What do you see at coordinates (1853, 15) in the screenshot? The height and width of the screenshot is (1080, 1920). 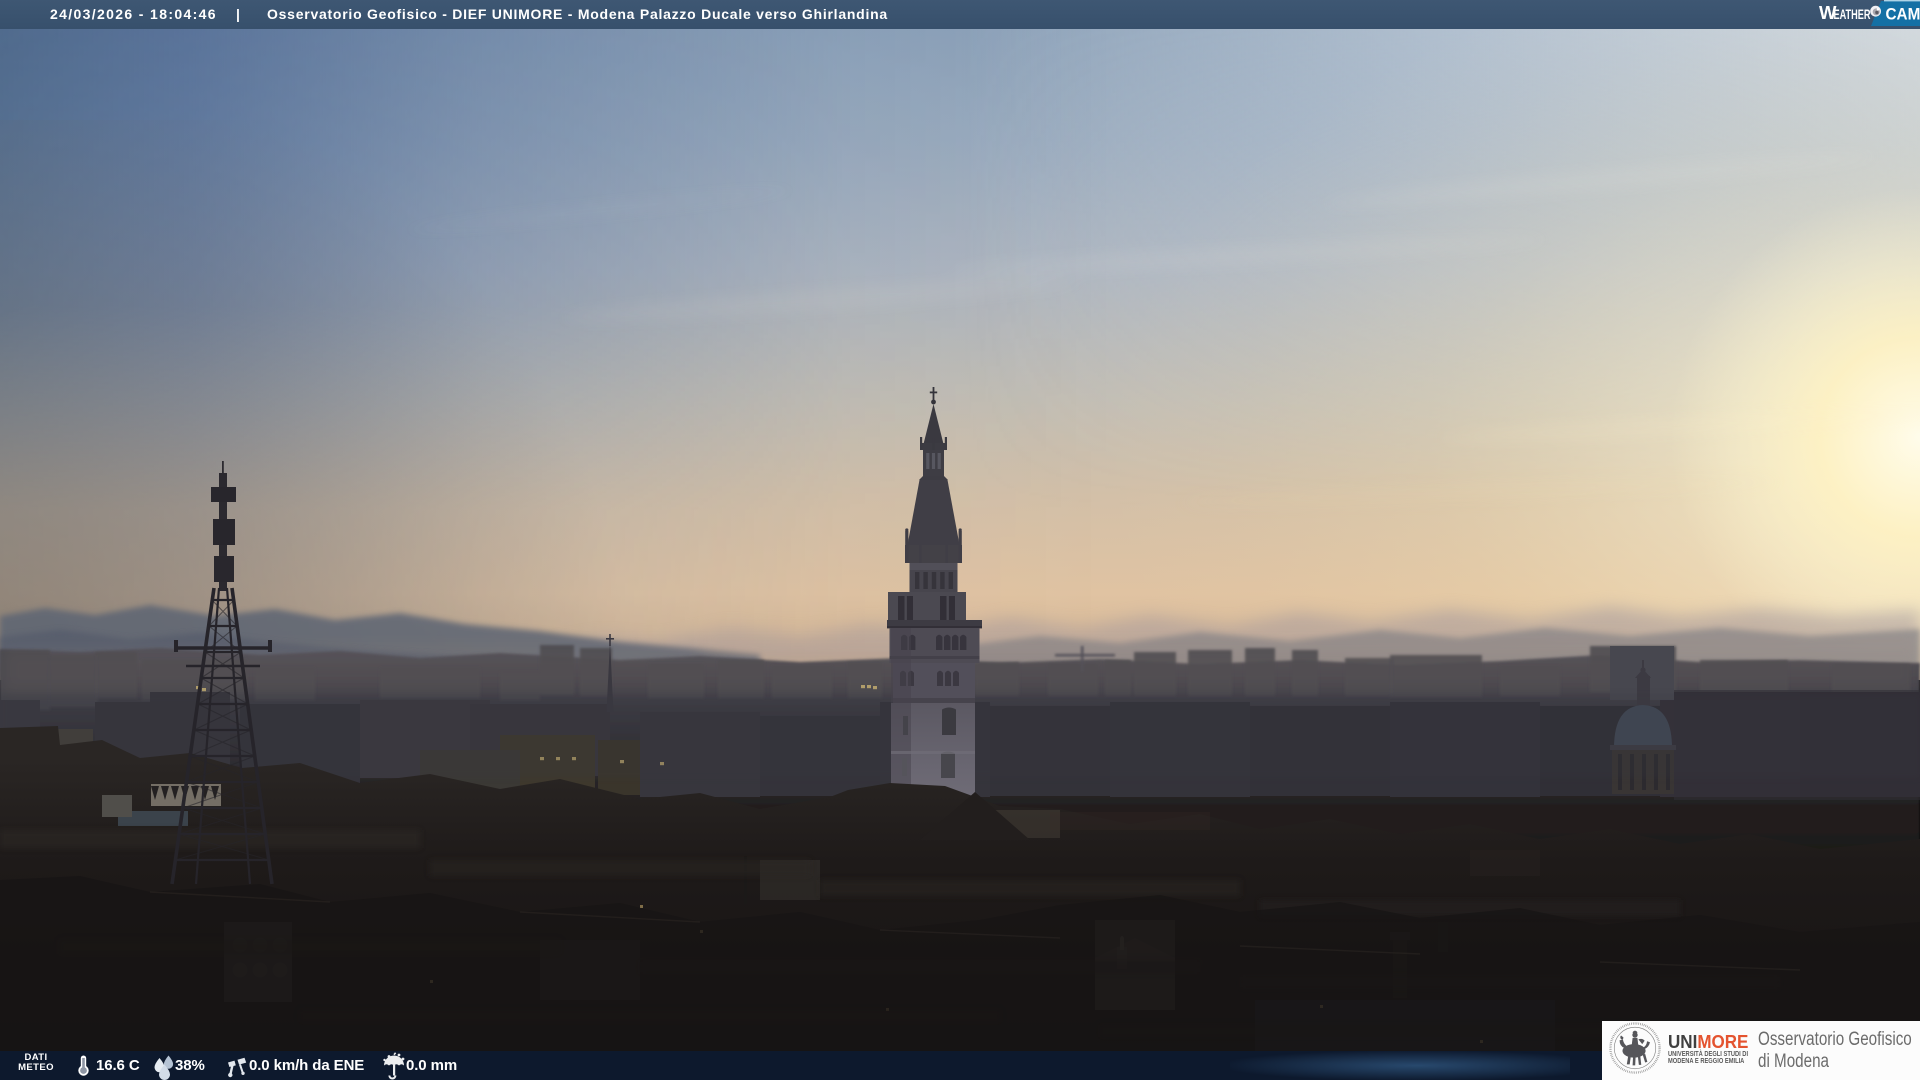 I see `svg-text: EATHER` at bounding box center [1853, 15].